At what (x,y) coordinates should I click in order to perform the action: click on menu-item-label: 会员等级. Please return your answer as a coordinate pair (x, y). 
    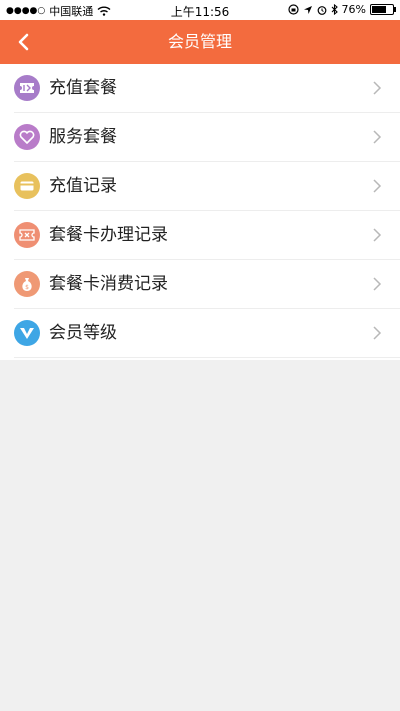
    Looking at the image, I should click on (83, 333).